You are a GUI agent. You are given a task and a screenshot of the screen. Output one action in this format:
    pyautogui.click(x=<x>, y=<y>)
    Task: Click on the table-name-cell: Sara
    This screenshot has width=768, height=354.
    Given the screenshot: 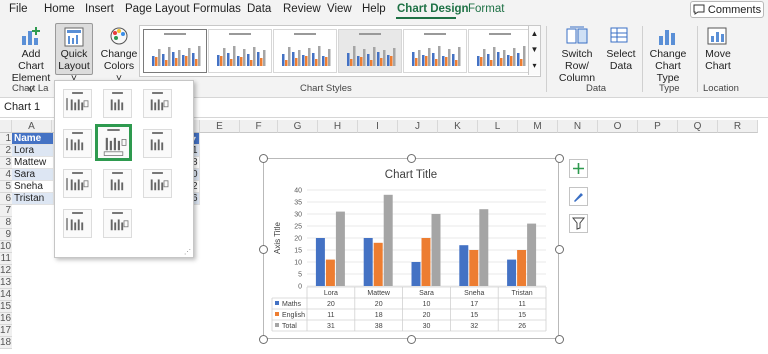 What is the action you would take?
    pyautogui.click(x=33, y=175)
    